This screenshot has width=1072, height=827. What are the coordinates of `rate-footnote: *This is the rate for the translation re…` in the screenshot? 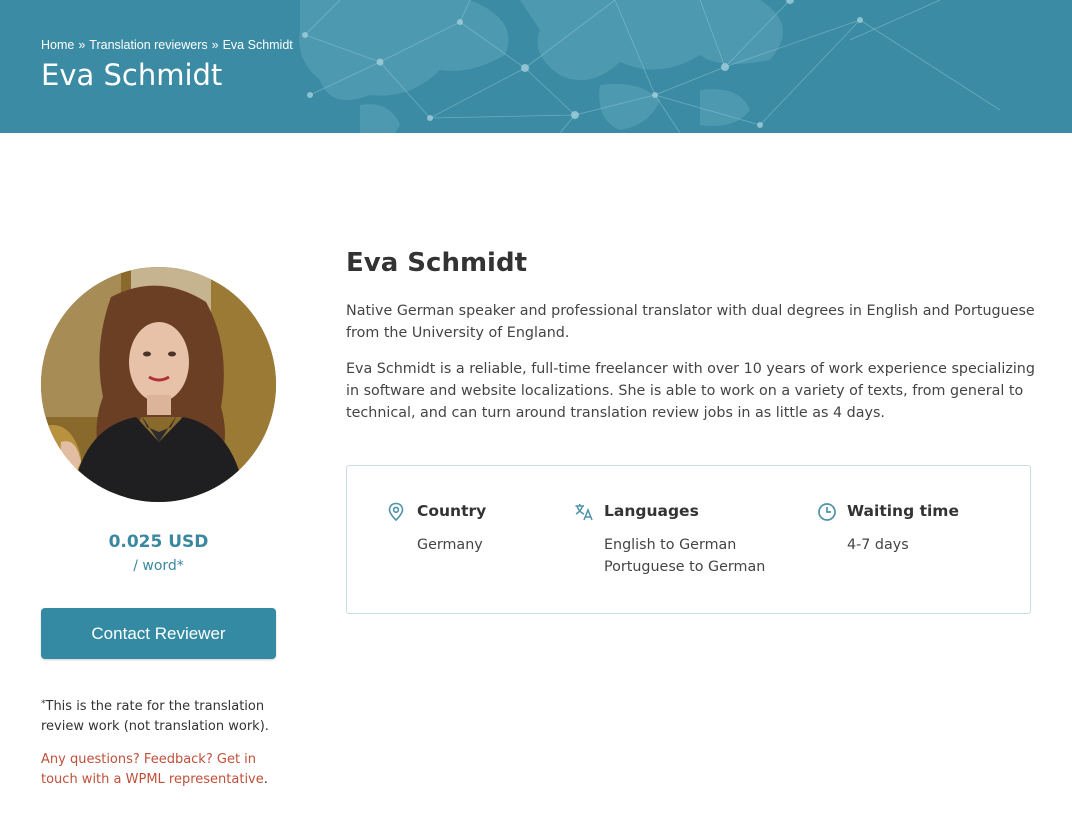 It's located at (161, 717).